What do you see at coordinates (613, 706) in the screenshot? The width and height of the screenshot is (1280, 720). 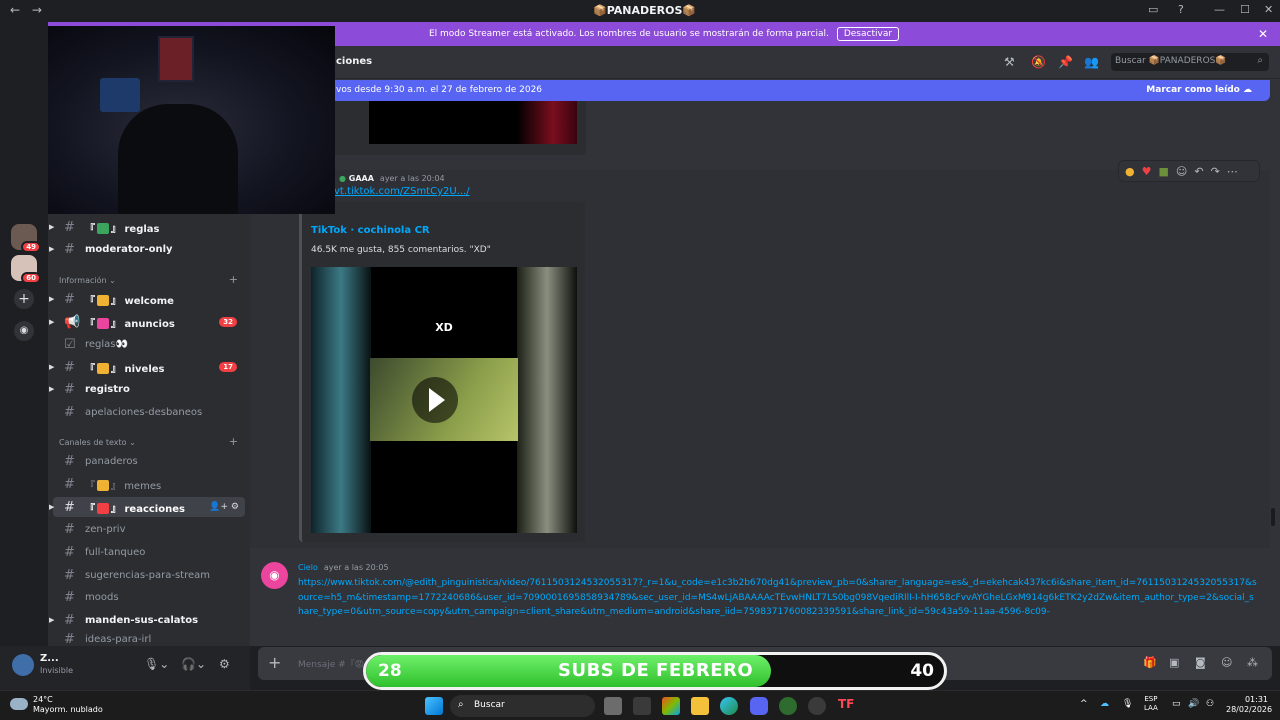 I see `task-view-icon` at bounding box center [613, 706].